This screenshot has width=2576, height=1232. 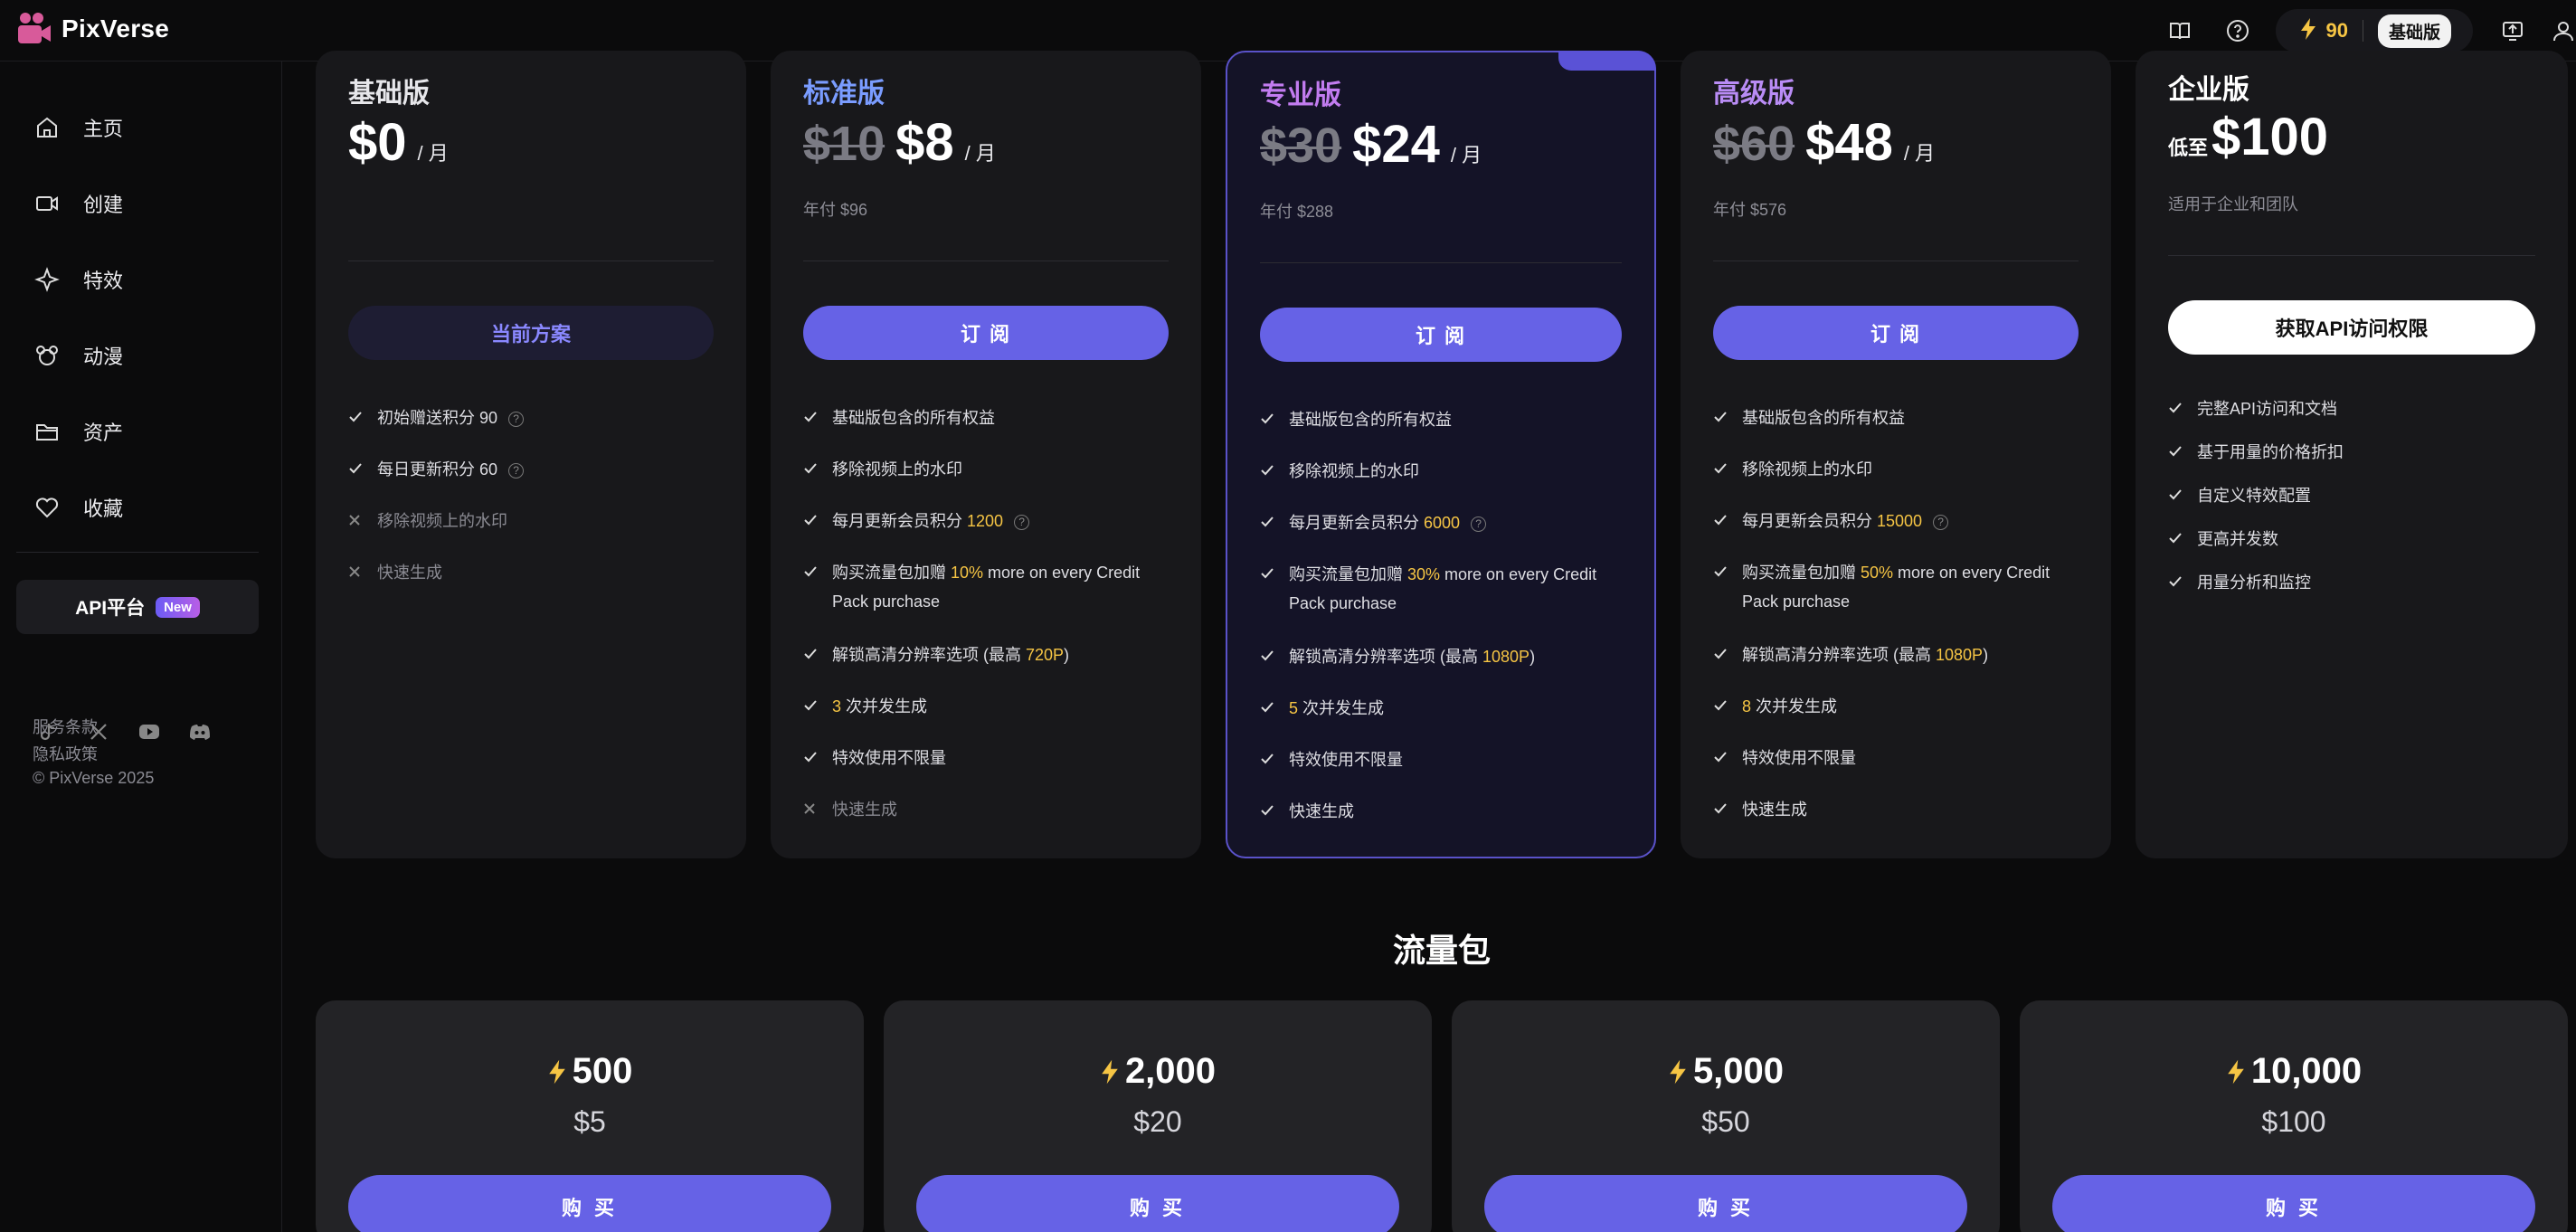 What do you see at coordinates (66, 753) in the screenshot?
I see `privacy-link: 隐私政策` at bounding box center [66, 753].